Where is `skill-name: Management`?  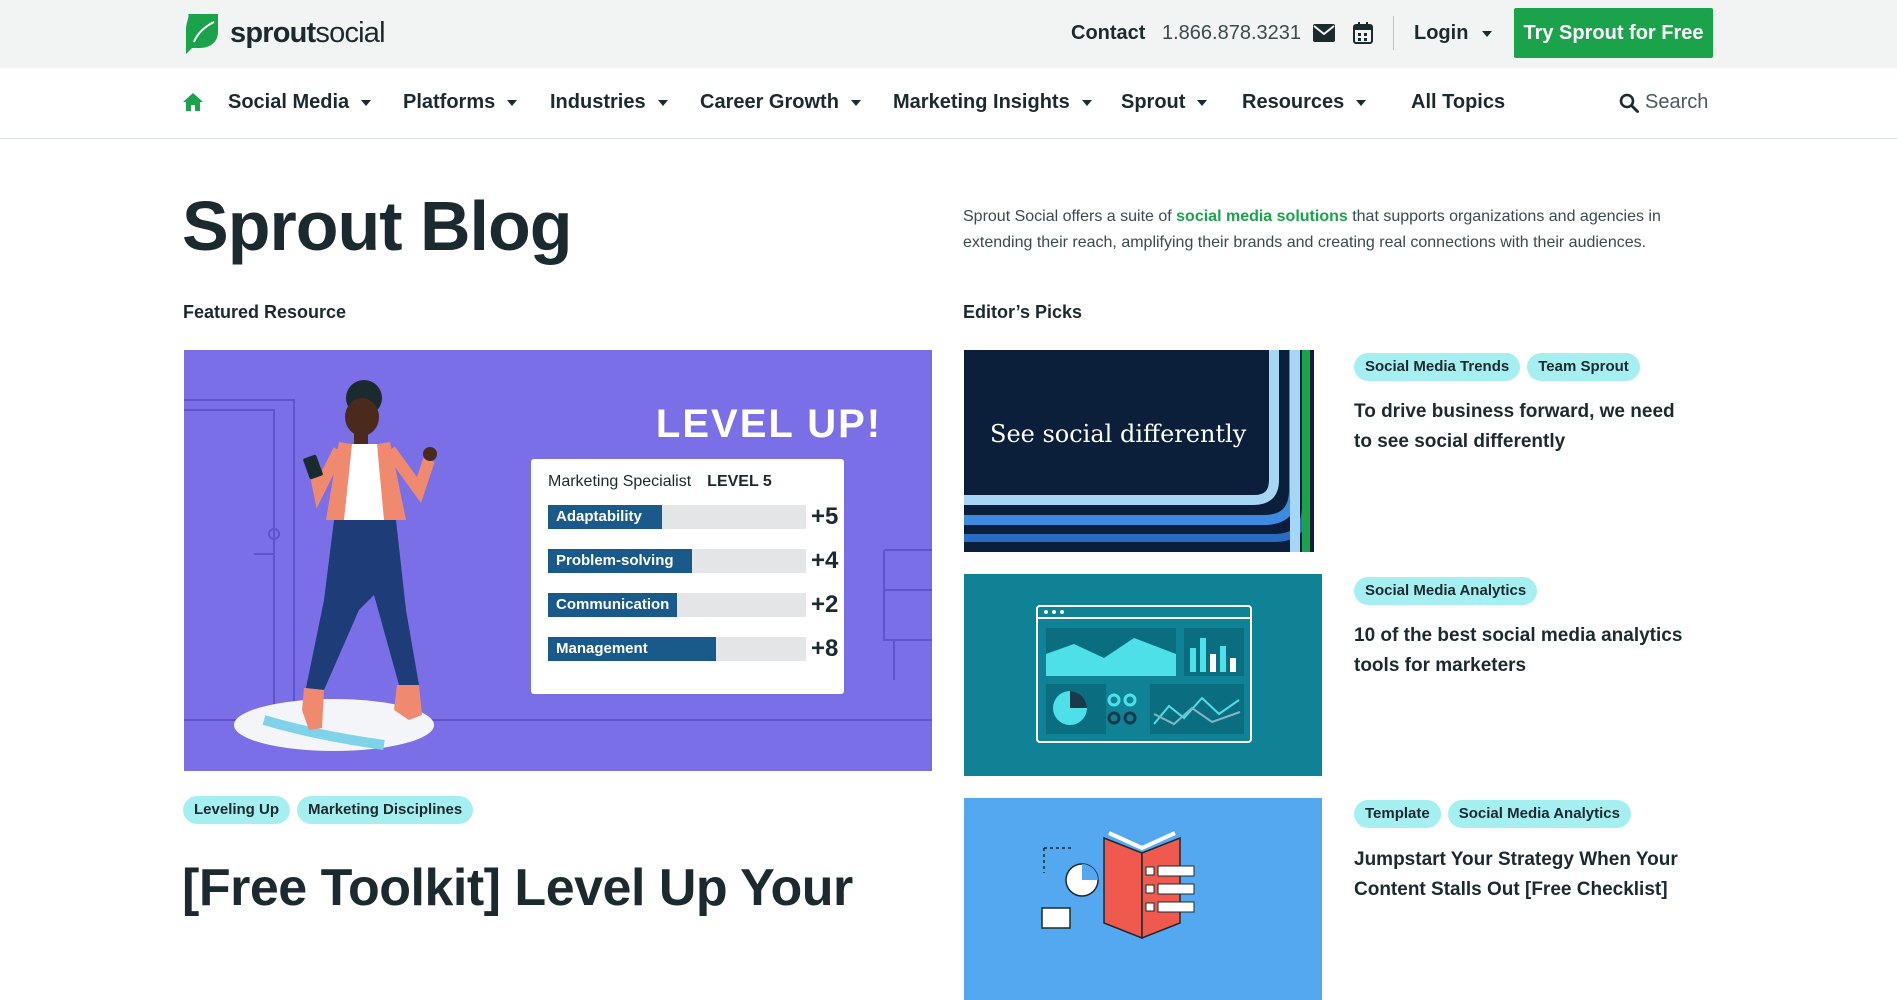
skill-name: Management is located at coordinates (602, 648).